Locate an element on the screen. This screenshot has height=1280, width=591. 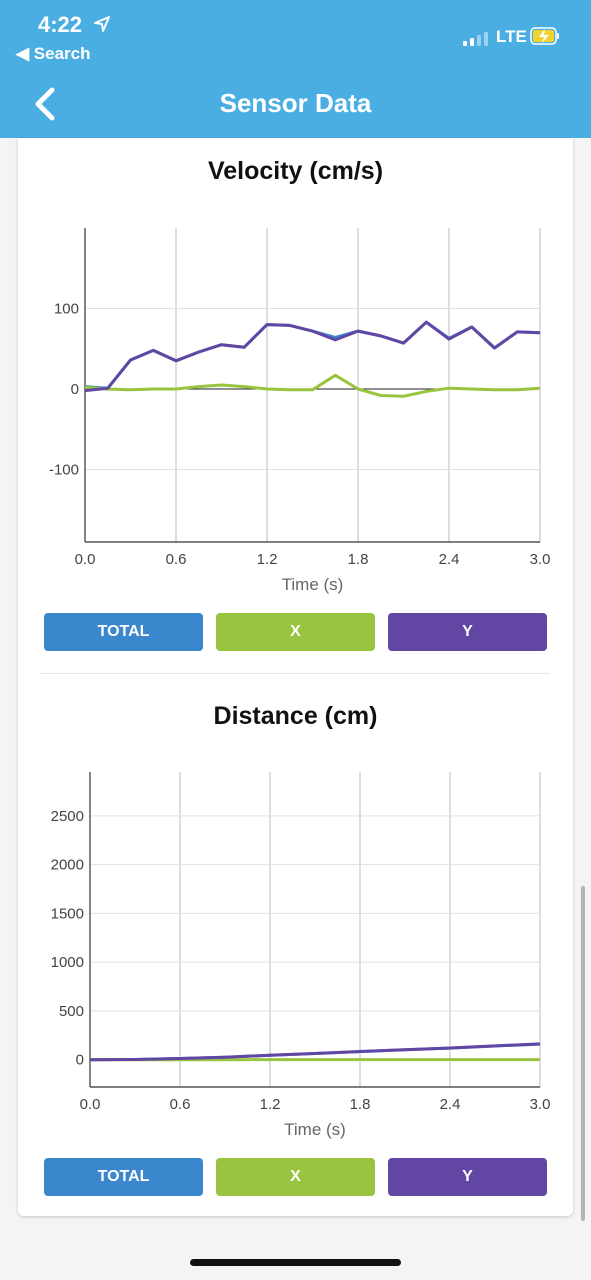
velocity-x-button: X is located at coordinates (295, 632).